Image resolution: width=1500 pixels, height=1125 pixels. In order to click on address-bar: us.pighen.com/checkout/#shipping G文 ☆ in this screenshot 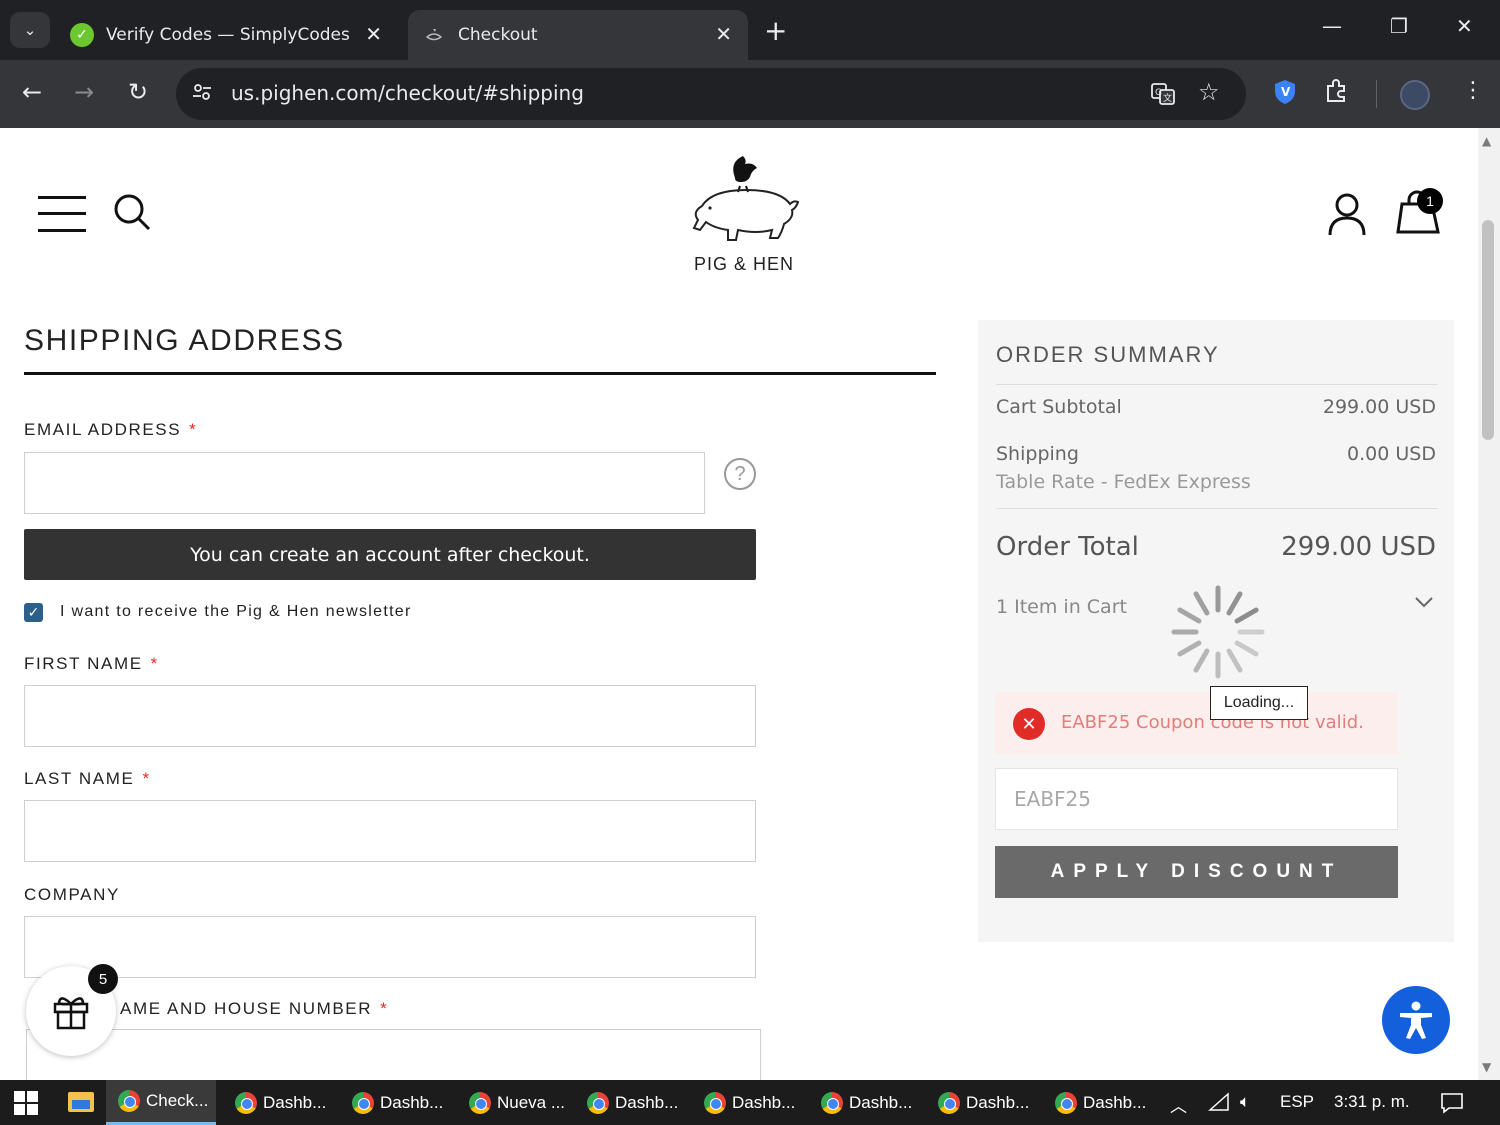, I will do `click(711, 94)`.